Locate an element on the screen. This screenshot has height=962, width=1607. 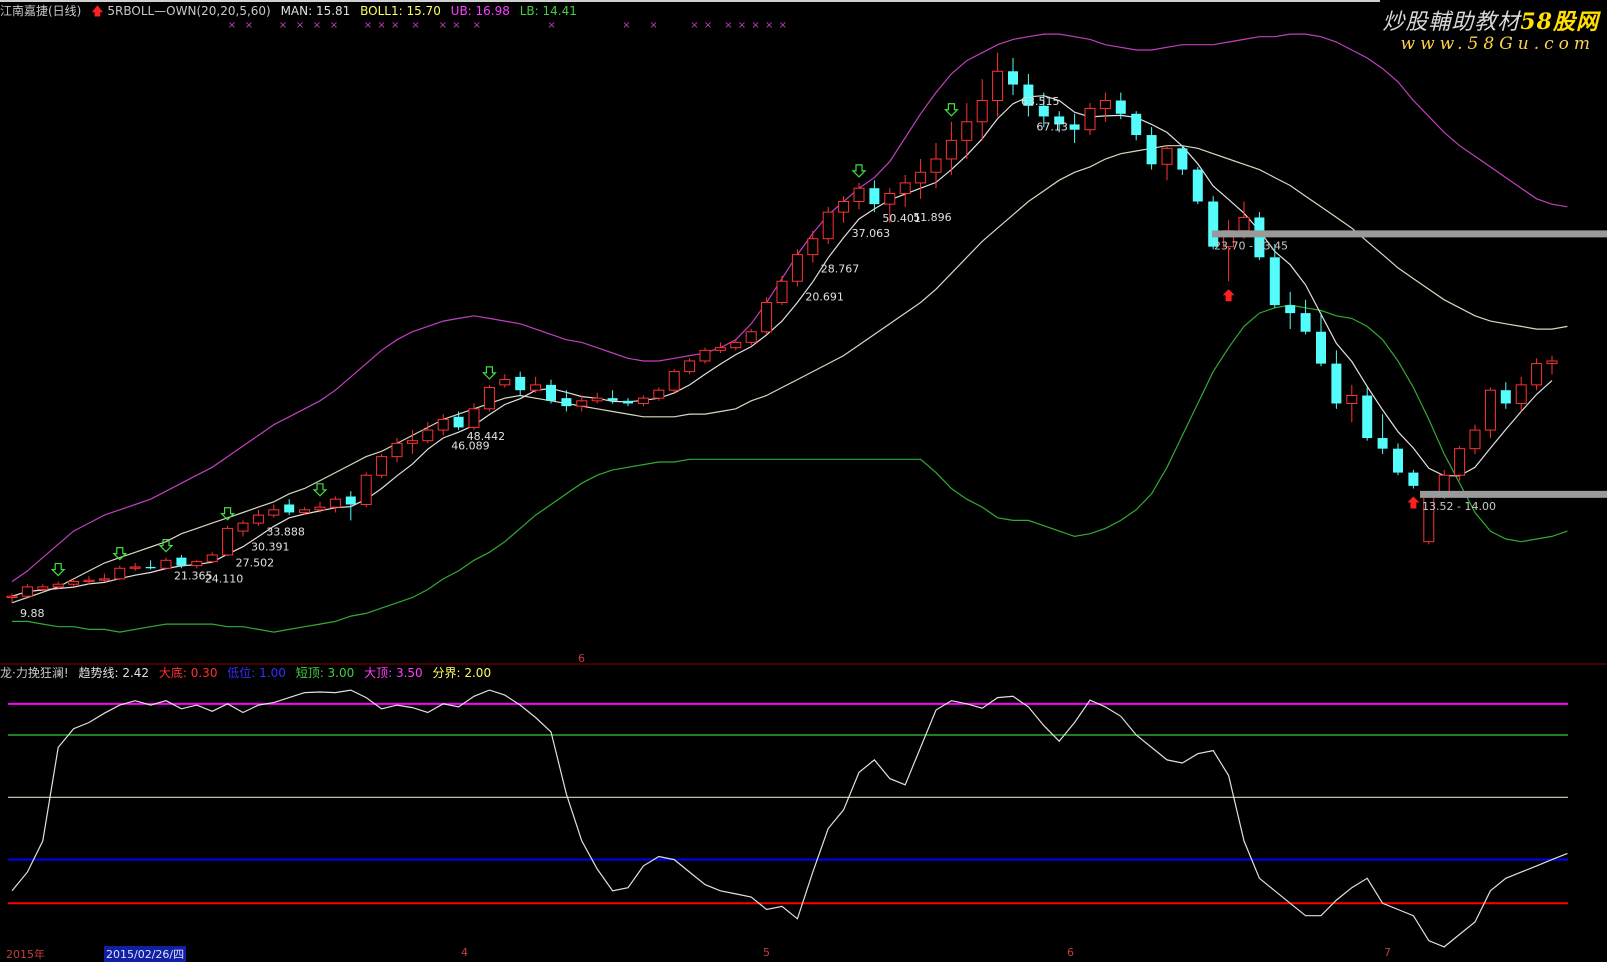
lower-indicator-name: 龙·力挽狂澜! is located at coordinates (34, 673).